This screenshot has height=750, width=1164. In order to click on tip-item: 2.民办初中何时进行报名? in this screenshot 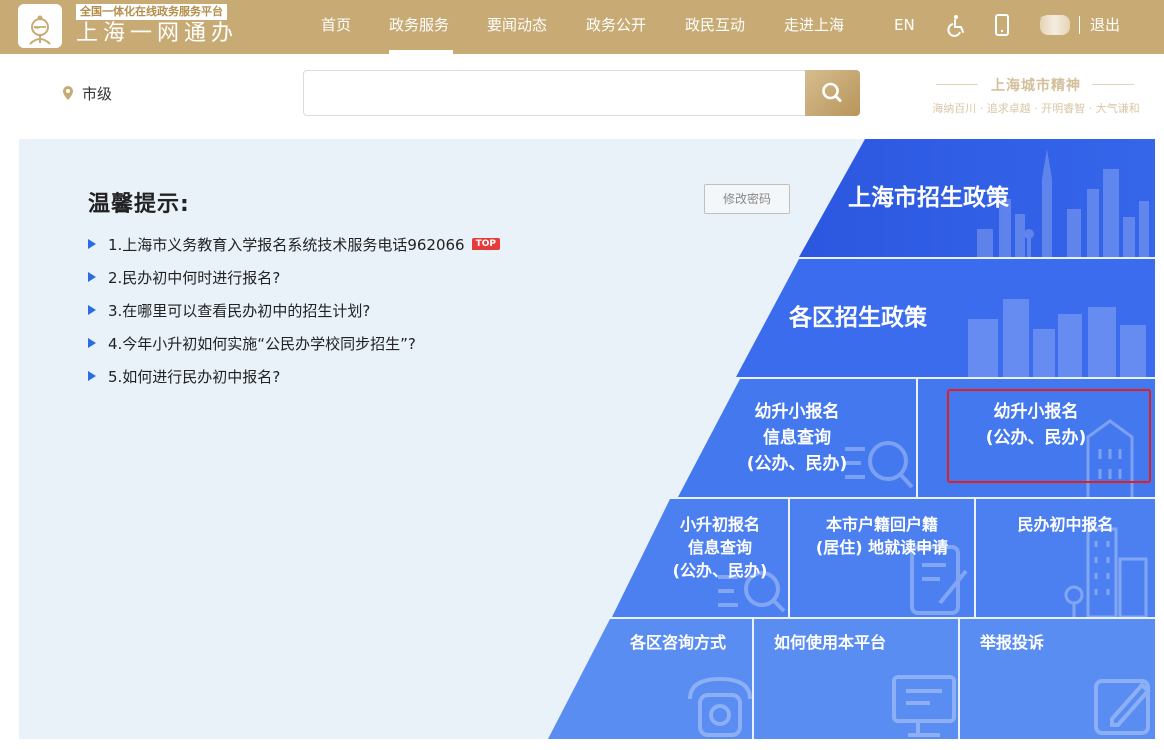, I will do `click(184, 277)`.